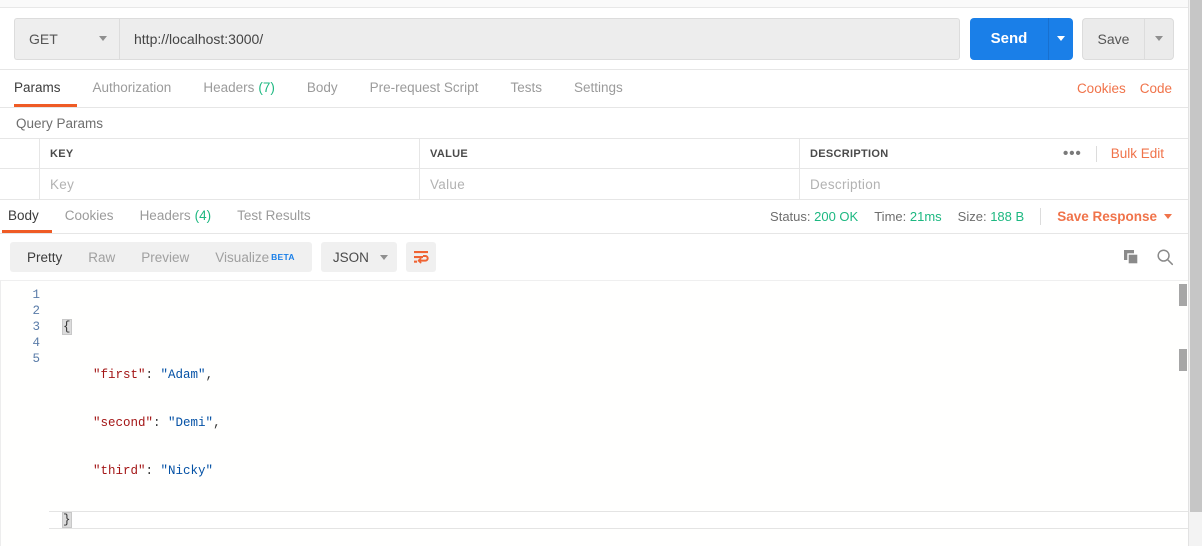 This screenshot has width=1202, height=546. Describe the element at coordinates (994, 153) in the screenshot. I see `column-header-description: DESCRIPTION ••• Bulk Edit` at that location.